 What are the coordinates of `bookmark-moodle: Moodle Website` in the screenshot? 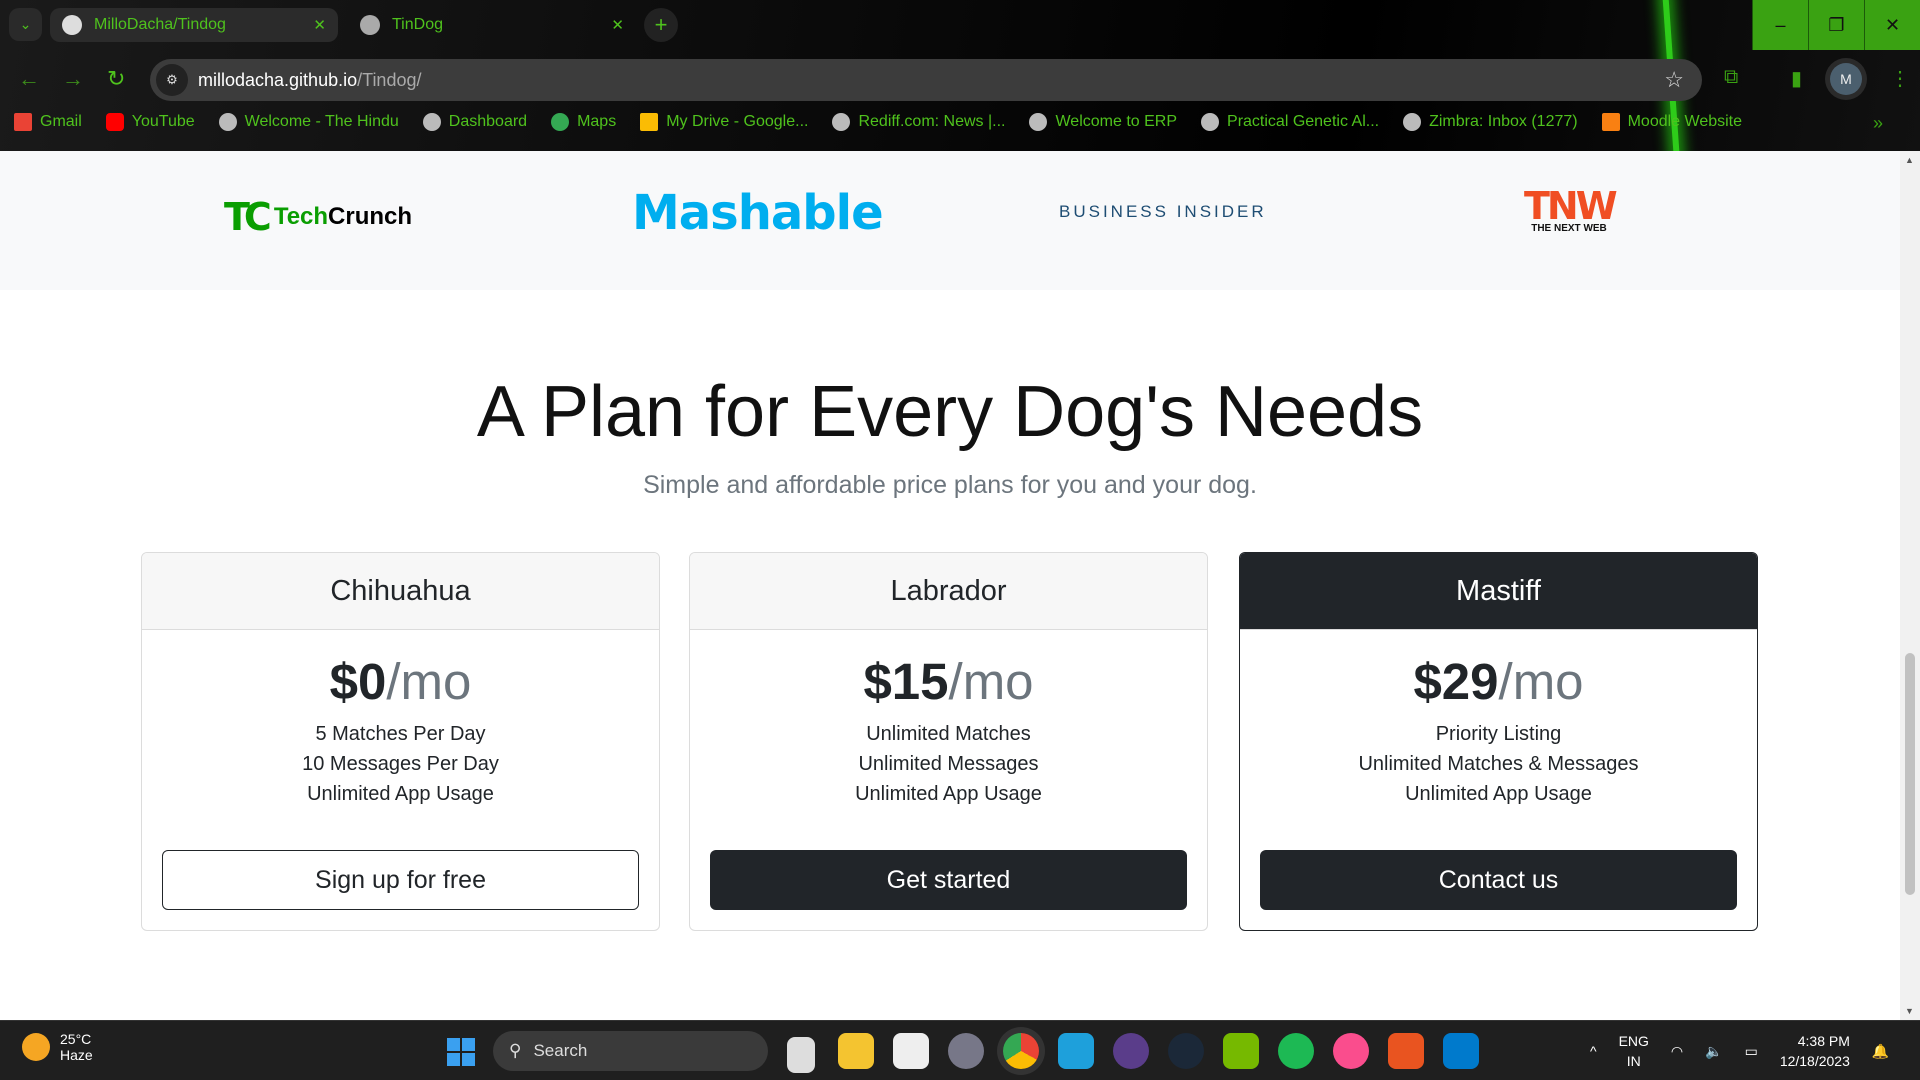 It's located at (1672, 122).